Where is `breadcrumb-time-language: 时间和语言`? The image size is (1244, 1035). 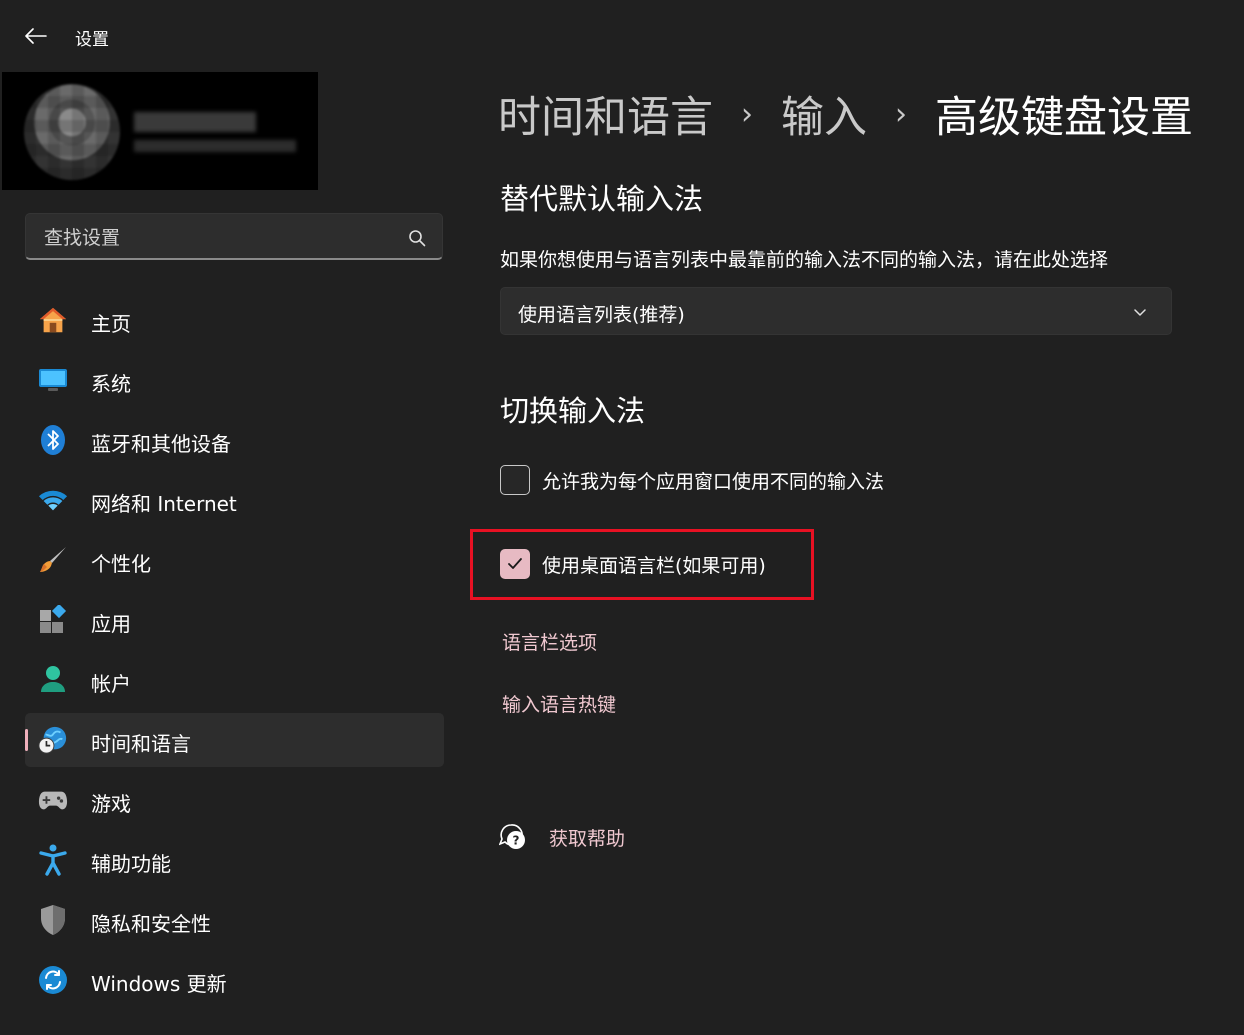 breadcrumb-time-language: 时间和语言 is located at coordinates (605, 114).